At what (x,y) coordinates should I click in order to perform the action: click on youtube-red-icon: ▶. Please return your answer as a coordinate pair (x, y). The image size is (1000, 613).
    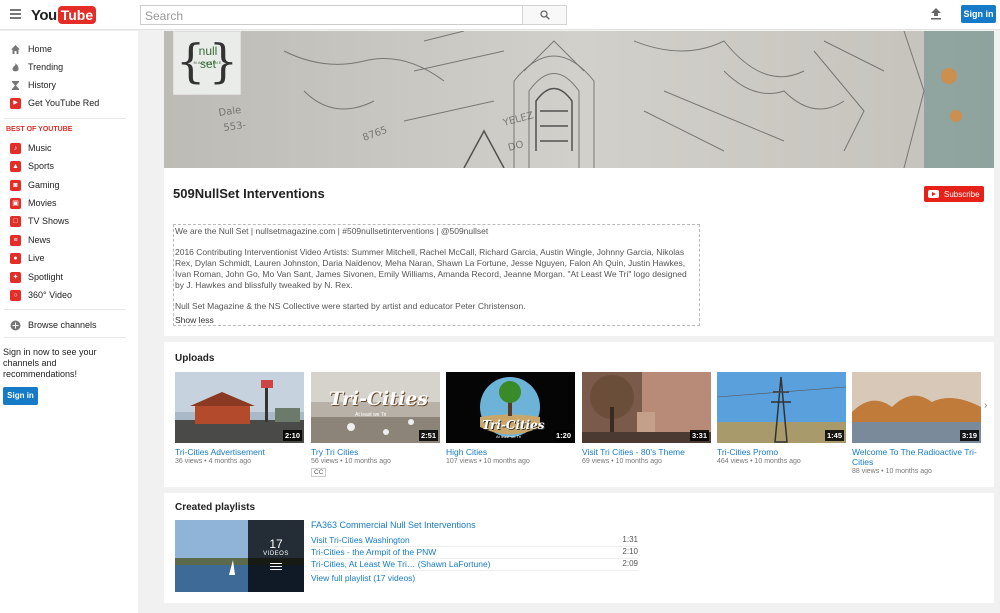
    Looking at the image, I should click on (15, 103).